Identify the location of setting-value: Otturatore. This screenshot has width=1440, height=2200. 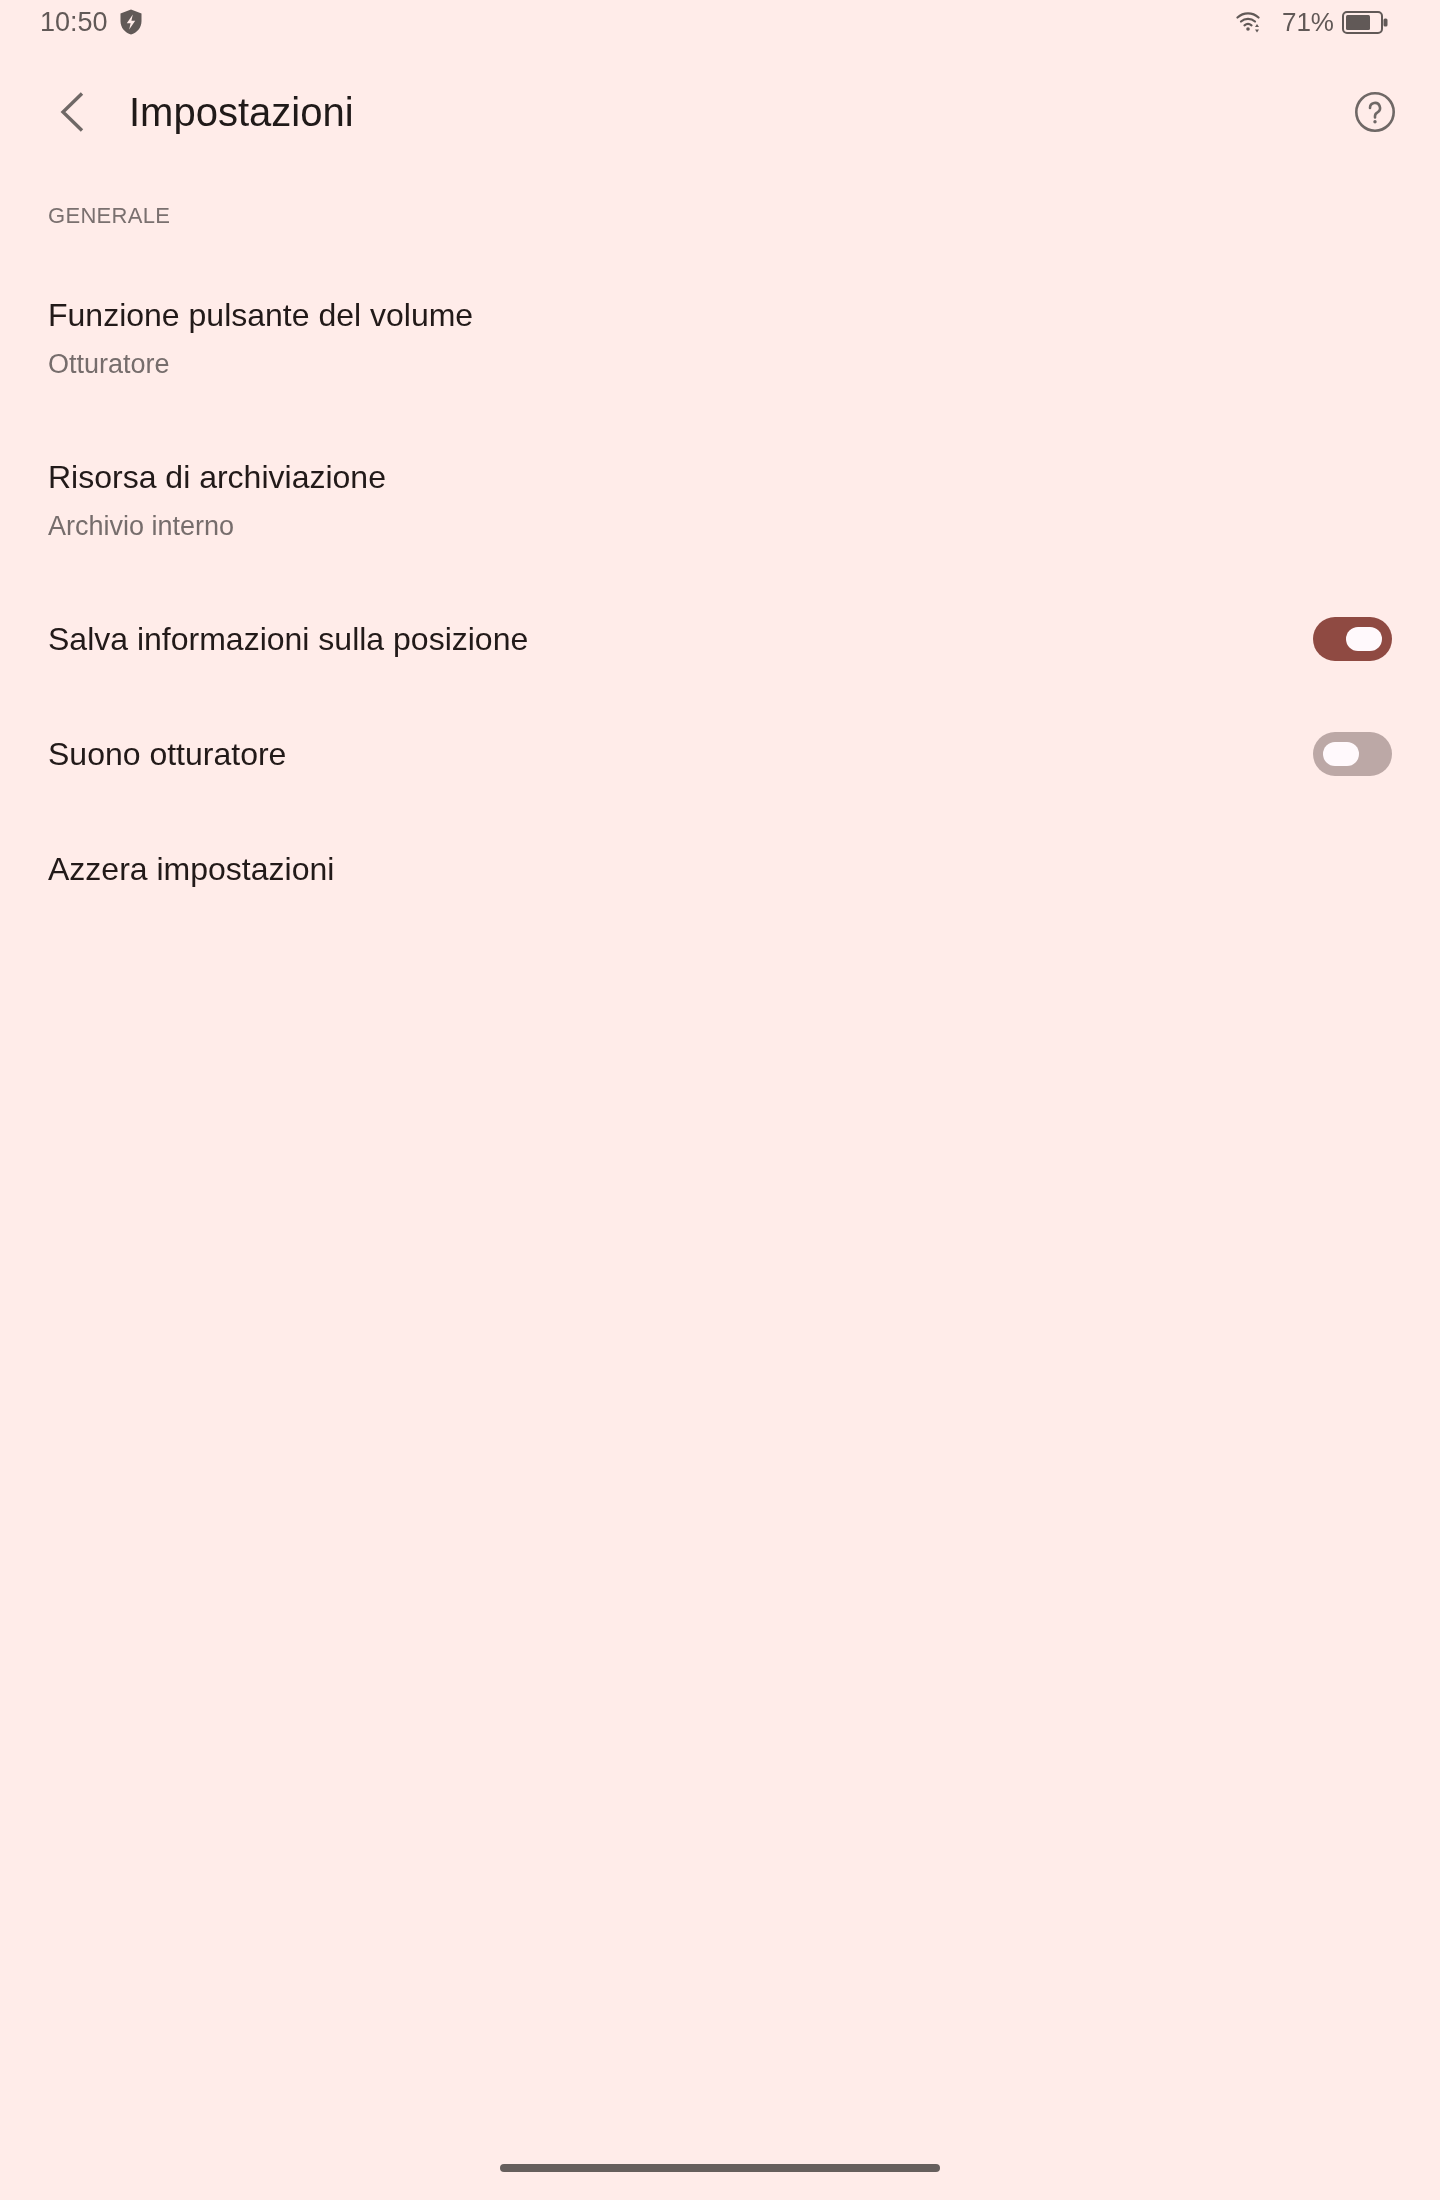
(109, 364).